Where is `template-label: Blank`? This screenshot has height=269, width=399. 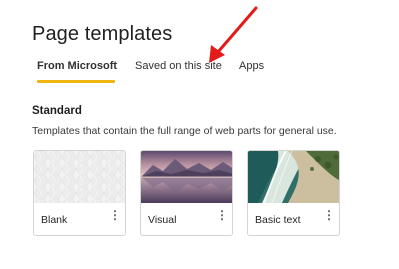
template-label: Blank is located at coordinates (54, 220).